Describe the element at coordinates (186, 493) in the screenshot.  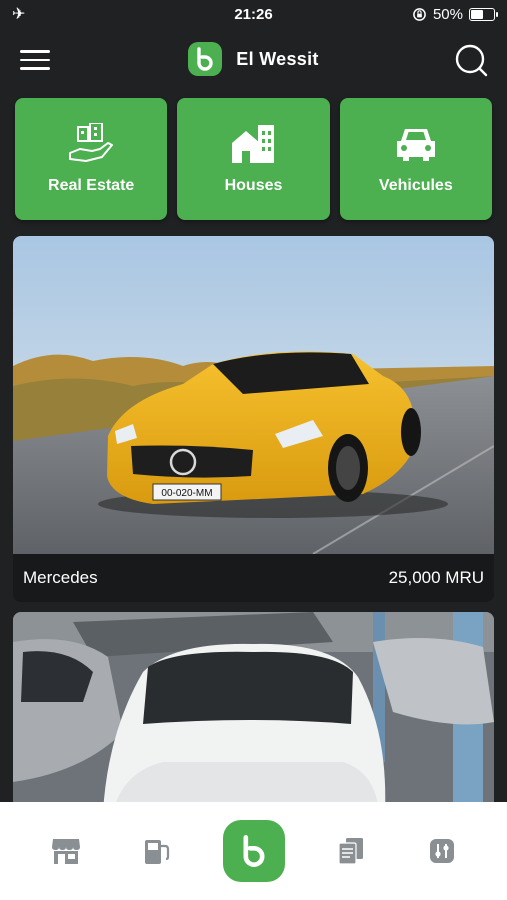
I see `license-plate: 00-020-MM` at that location.